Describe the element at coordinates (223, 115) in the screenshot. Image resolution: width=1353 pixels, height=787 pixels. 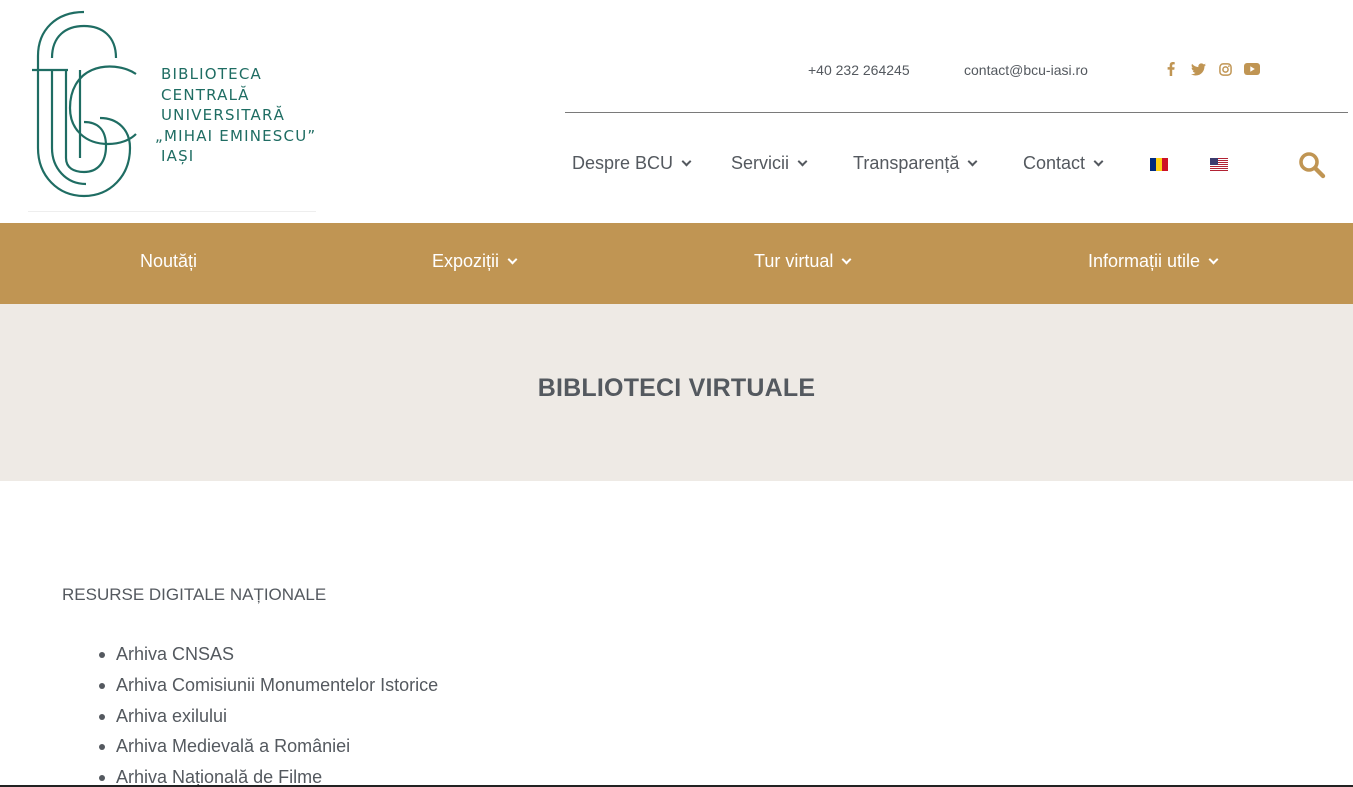
I see `logo-line: UNIVERSITARĂ` at that location.